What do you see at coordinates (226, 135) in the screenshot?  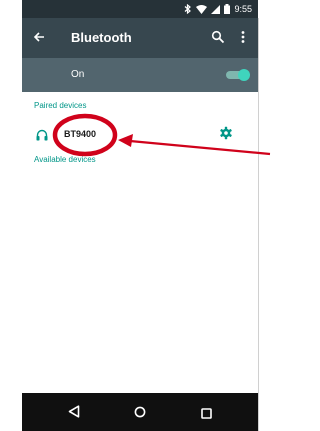 I see `gear-icon` at bounding box center [226, 135].